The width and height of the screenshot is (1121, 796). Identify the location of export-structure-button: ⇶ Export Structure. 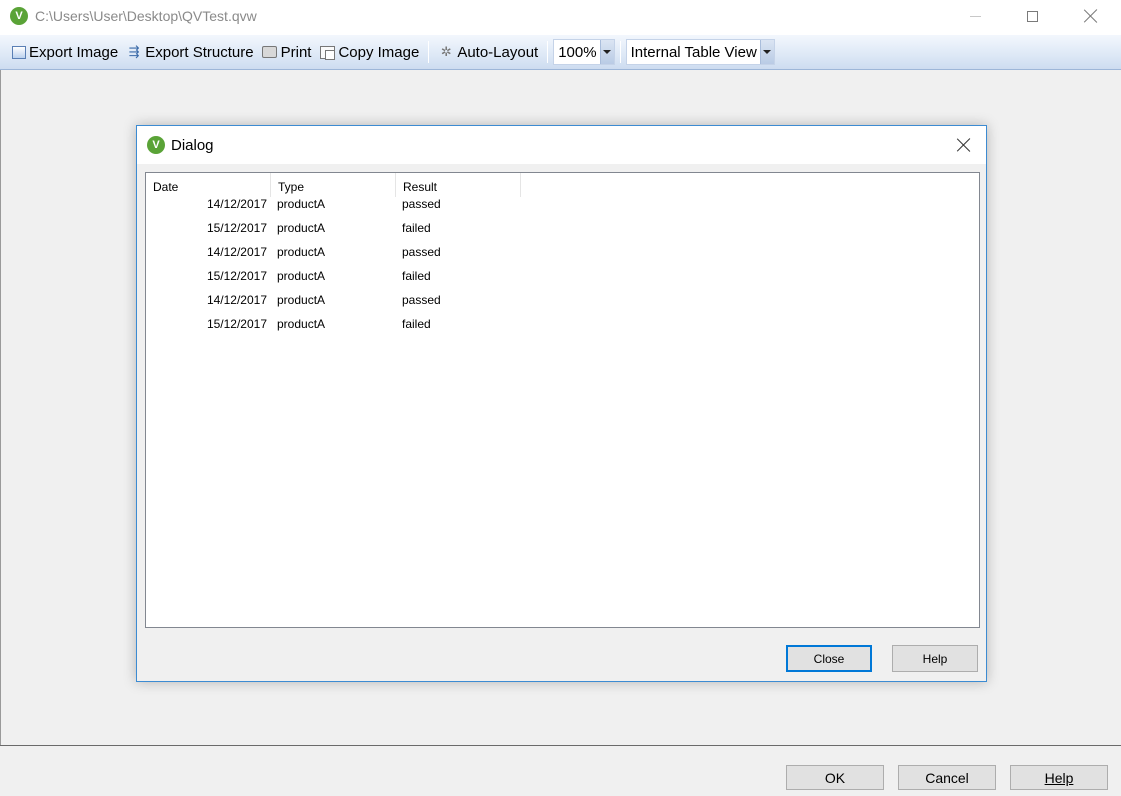
(189, 52).